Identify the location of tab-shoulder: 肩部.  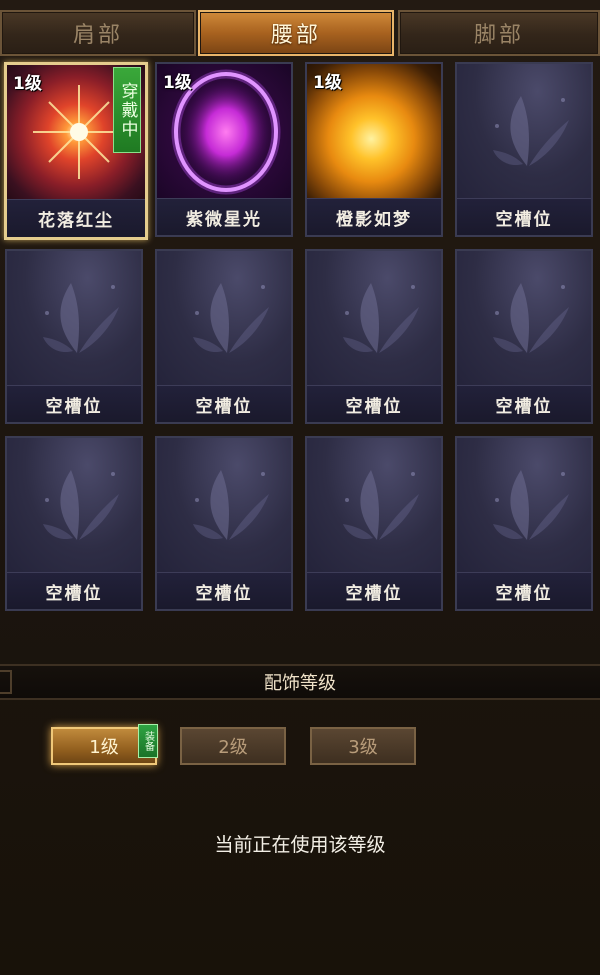
(98, 33).